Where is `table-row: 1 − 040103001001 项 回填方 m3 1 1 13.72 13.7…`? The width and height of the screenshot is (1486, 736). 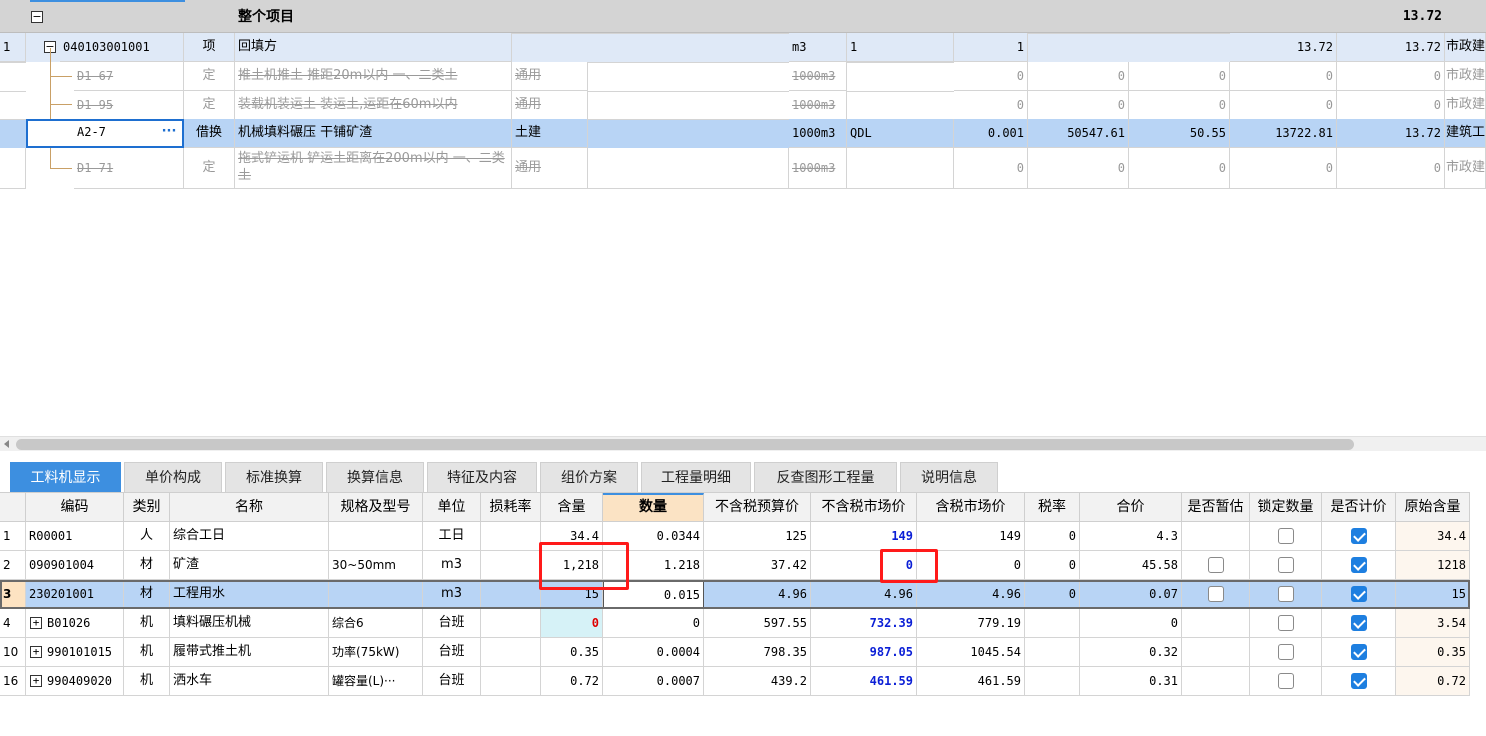
table-row: 1 − 040103001001 项 回填方 m3 1 1 13.72 13.7… is located at coordinates (743, 47).